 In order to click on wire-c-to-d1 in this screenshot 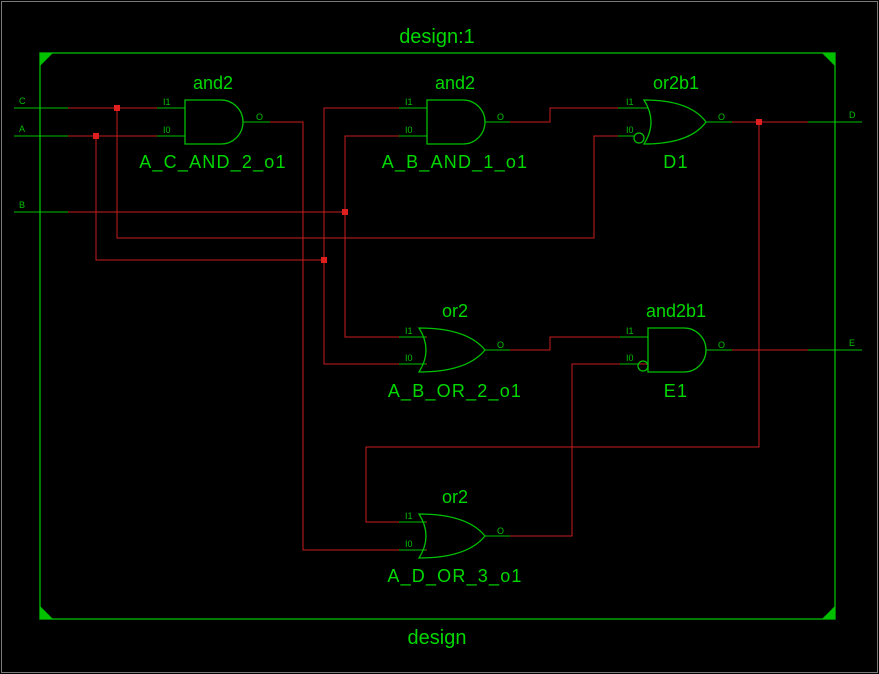, I will do `click(367, 173)`.